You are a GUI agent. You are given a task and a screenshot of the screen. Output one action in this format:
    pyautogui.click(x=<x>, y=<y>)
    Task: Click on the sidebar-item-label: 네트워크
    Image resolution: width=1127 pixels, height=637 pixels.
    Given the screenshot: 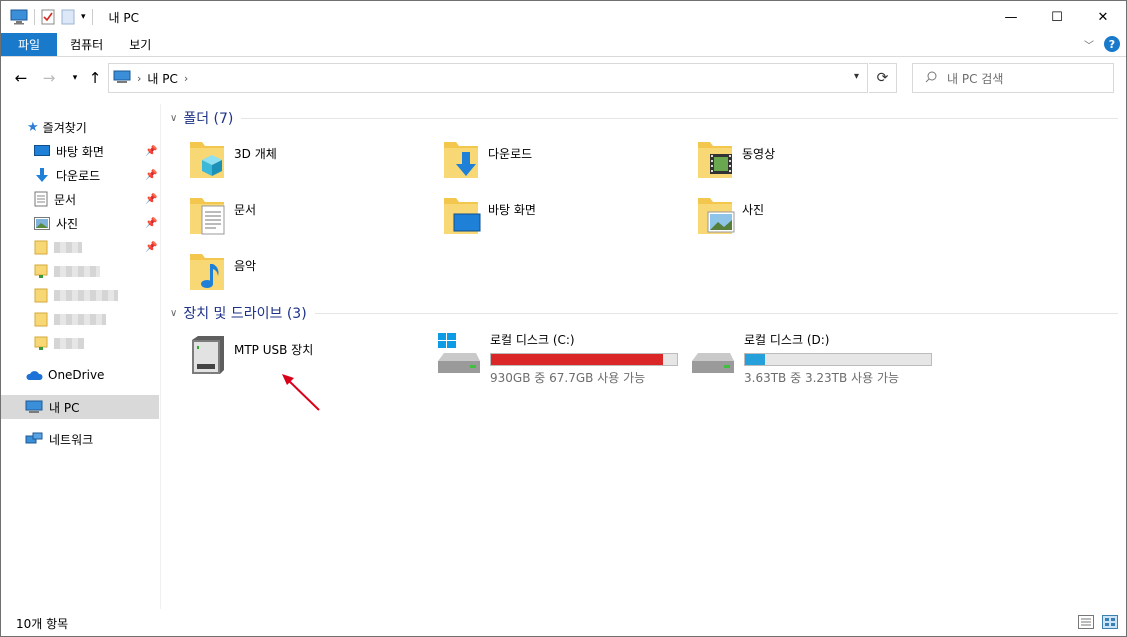 What is the action you would take?
    pyautogui.click(x=71, y=439)
    